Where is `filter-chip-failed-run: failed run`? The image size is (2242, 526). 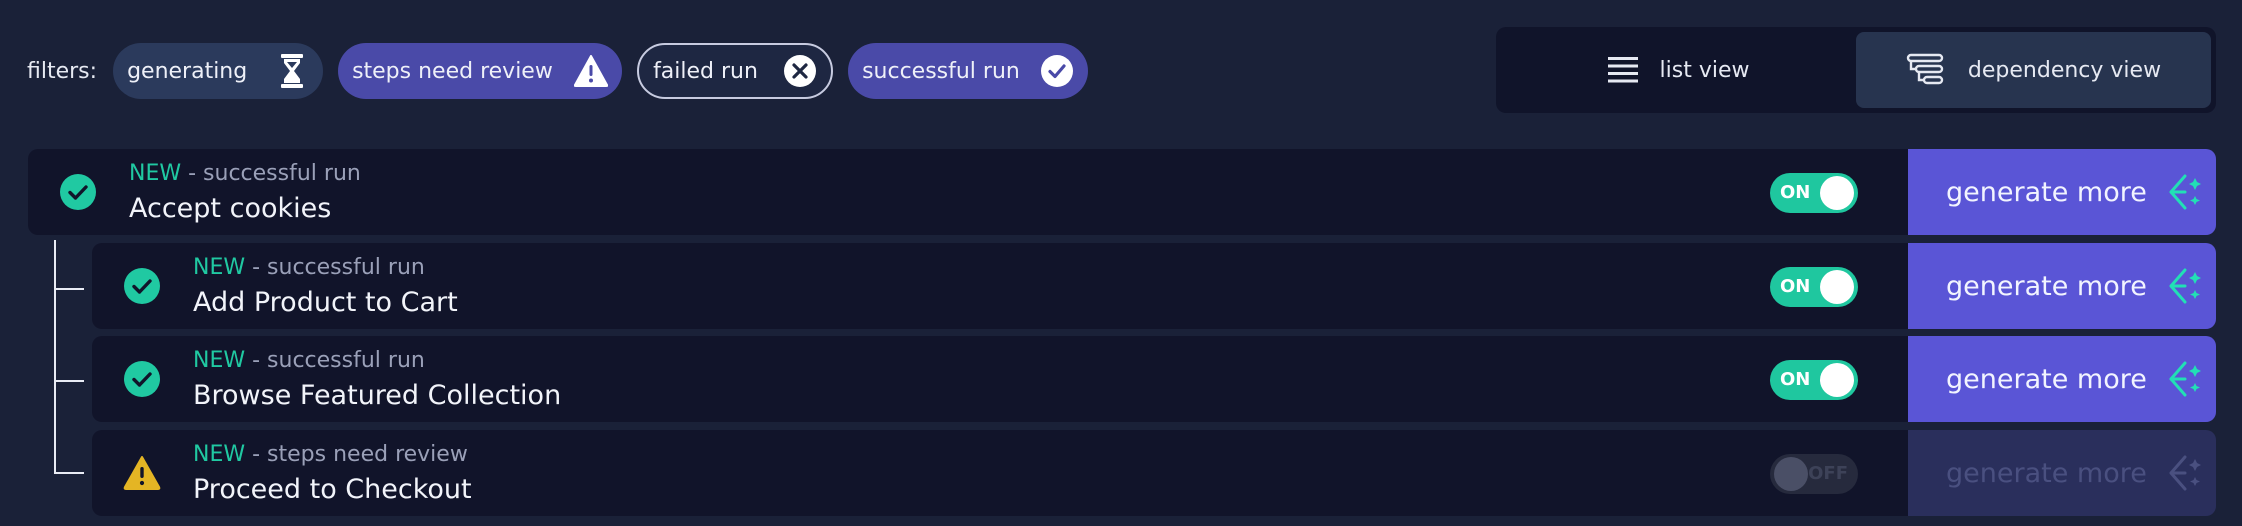 filter-chip-failed-run: failed run is located at coordinates (735, 71).